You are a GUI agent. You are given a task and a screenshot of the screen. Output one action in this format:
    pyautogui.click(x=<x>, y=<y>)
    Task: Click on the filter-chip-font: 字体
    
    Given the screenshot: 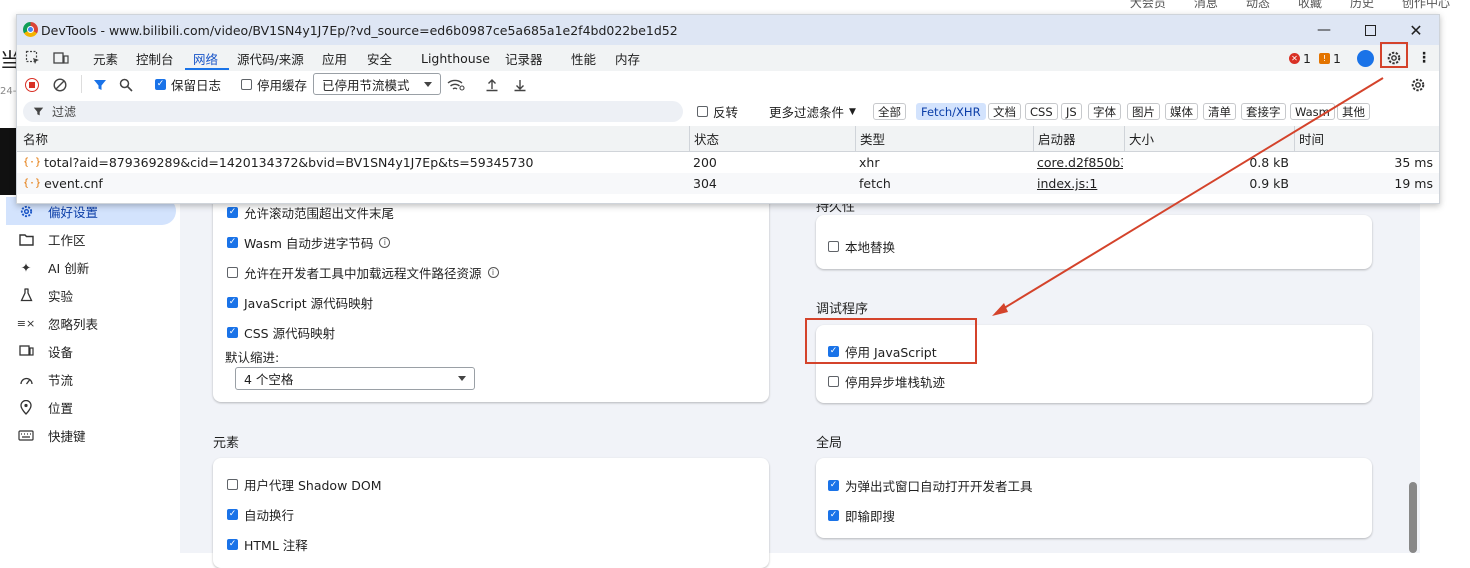 What is the action you would take?
    pyautogui.click(x=1104, y=111)
    